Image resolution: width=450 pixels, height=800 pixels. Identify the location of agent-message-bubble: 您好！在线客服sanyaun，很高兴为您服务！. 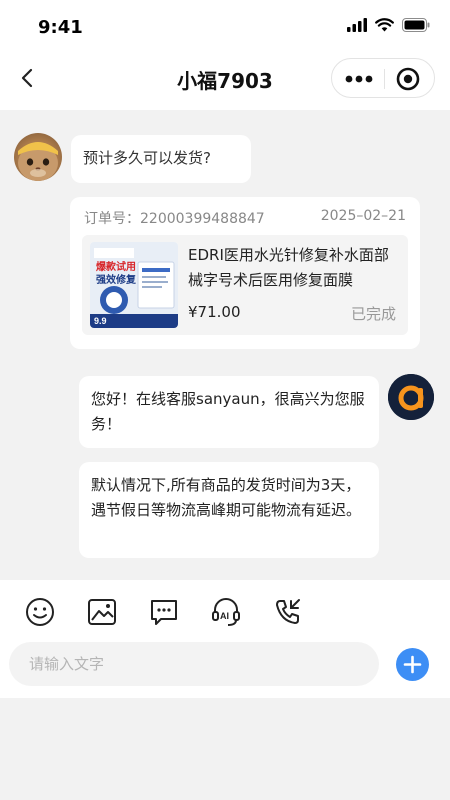
(229, 412).